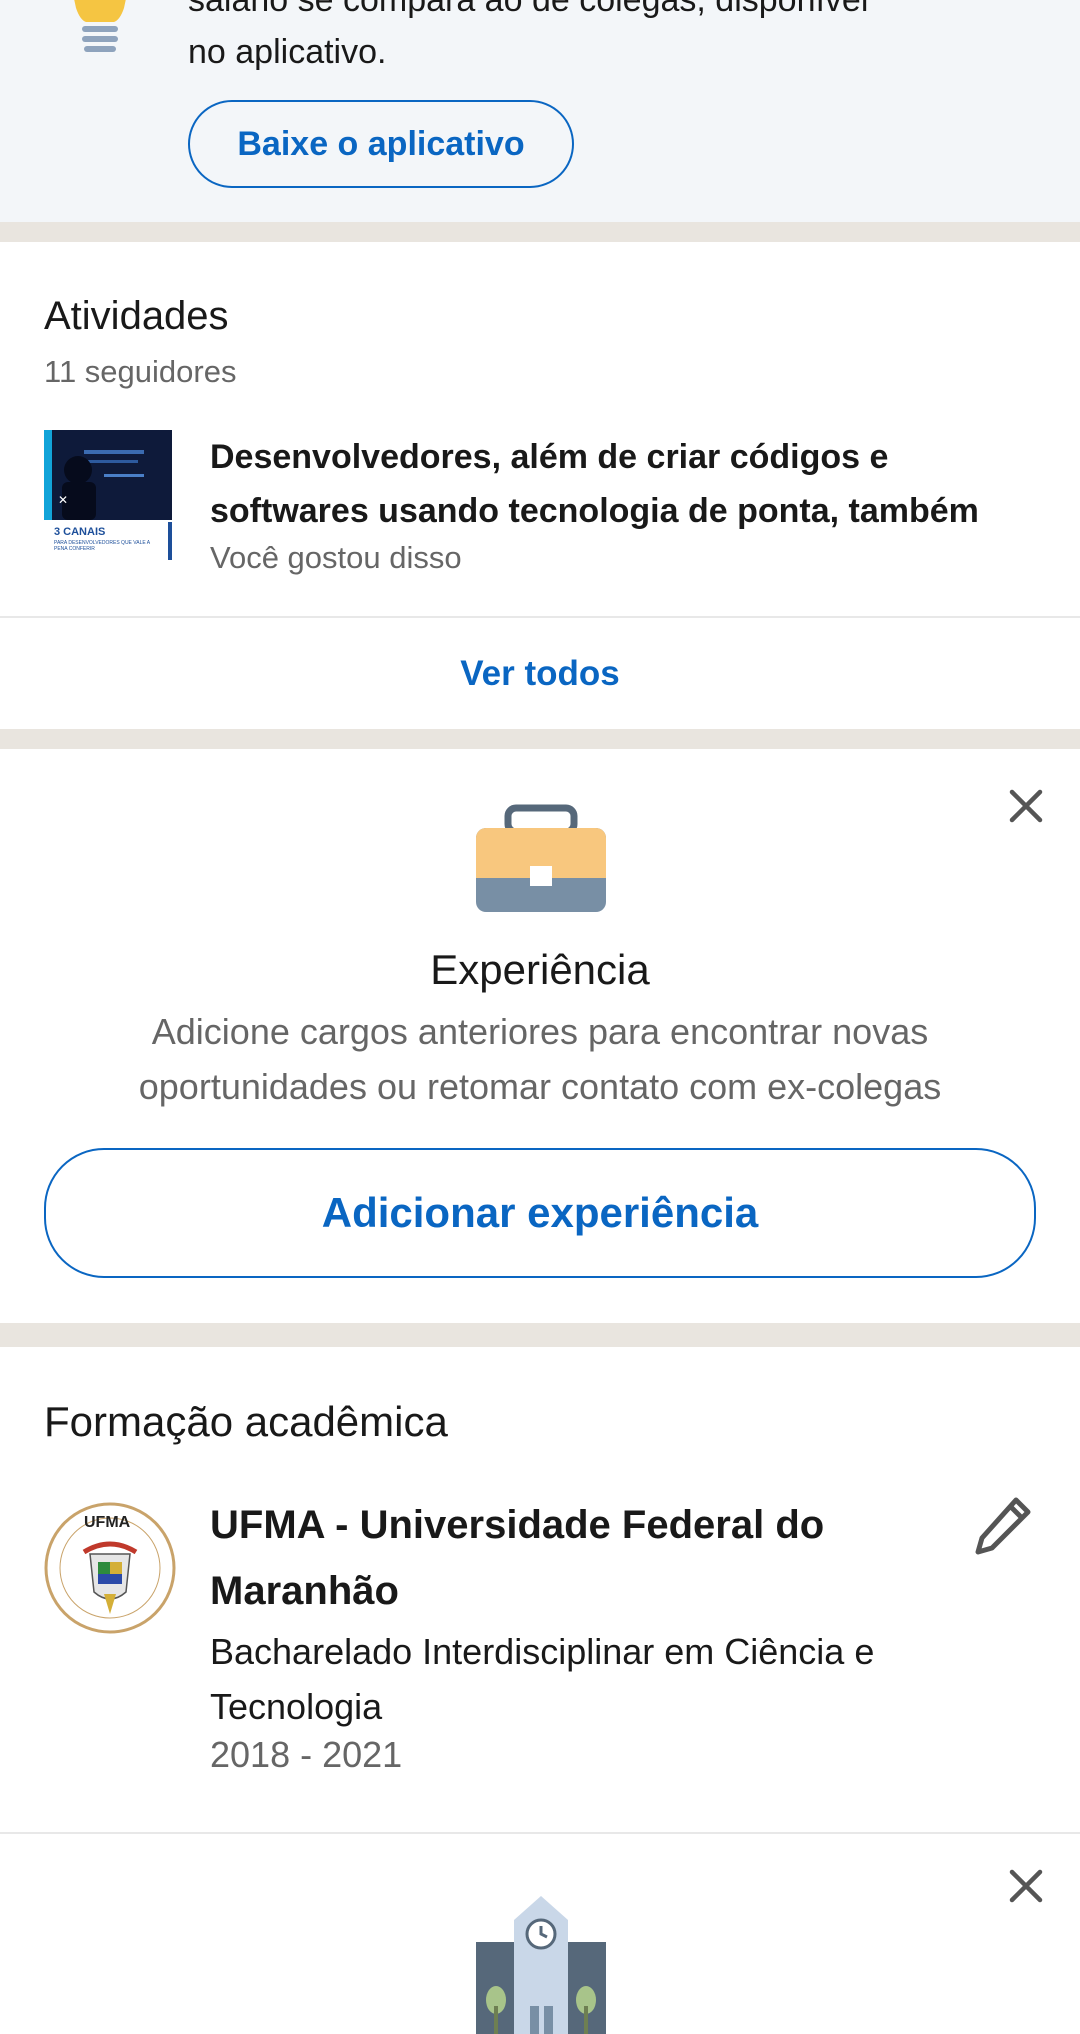  Describe the element at coordinates (306, 1754) in the screenshot. I see `education-years: 2018 - 2021` at that location.